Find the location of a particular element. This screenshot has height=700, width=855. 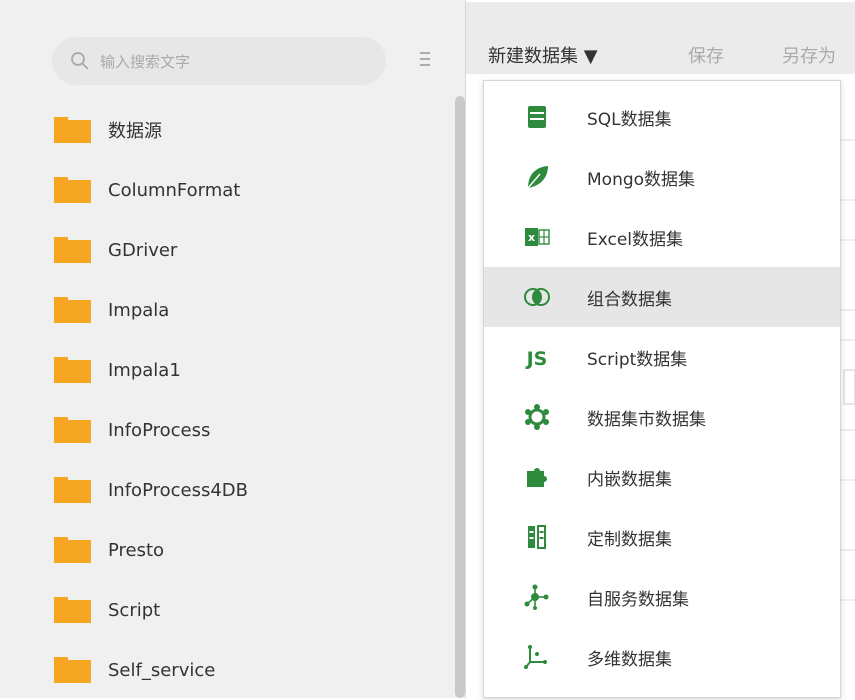

toolbar: 新建数据集 ▼ 保存 另存为 is located at coordinates (660, 38).